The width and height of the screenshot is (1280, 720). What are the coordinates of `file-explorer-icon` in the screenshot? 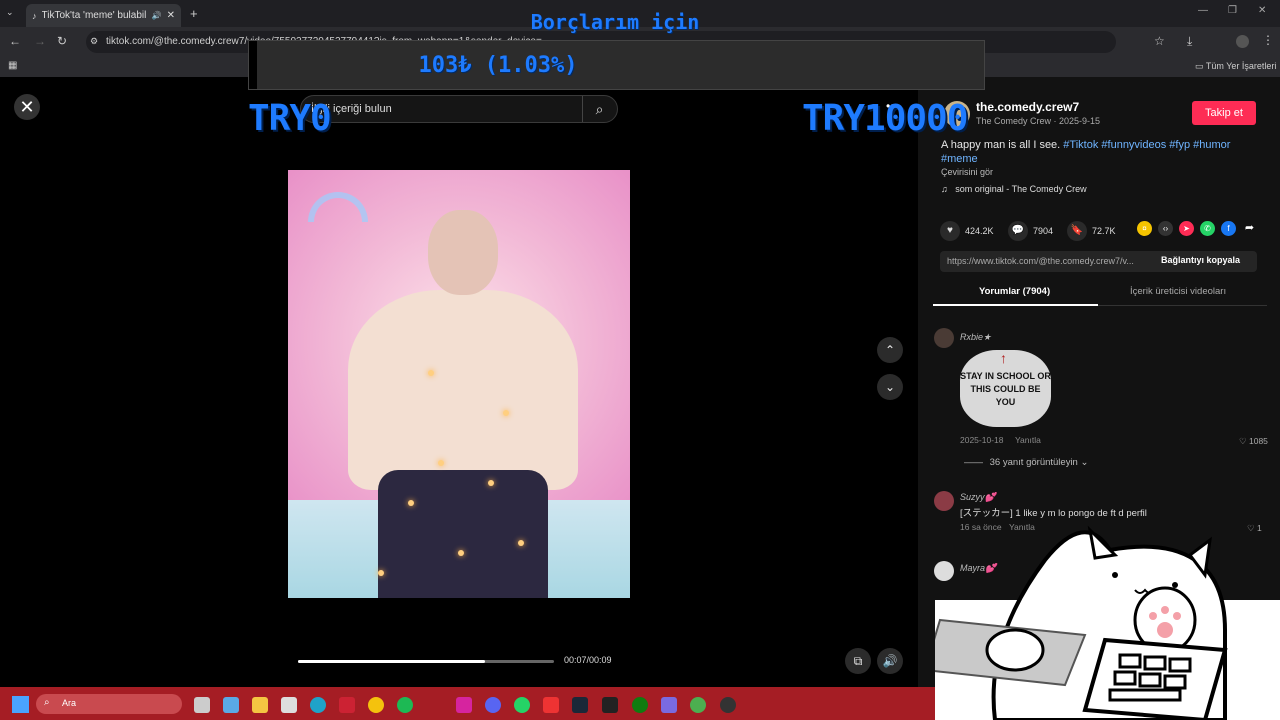 It's located at (260, 705).